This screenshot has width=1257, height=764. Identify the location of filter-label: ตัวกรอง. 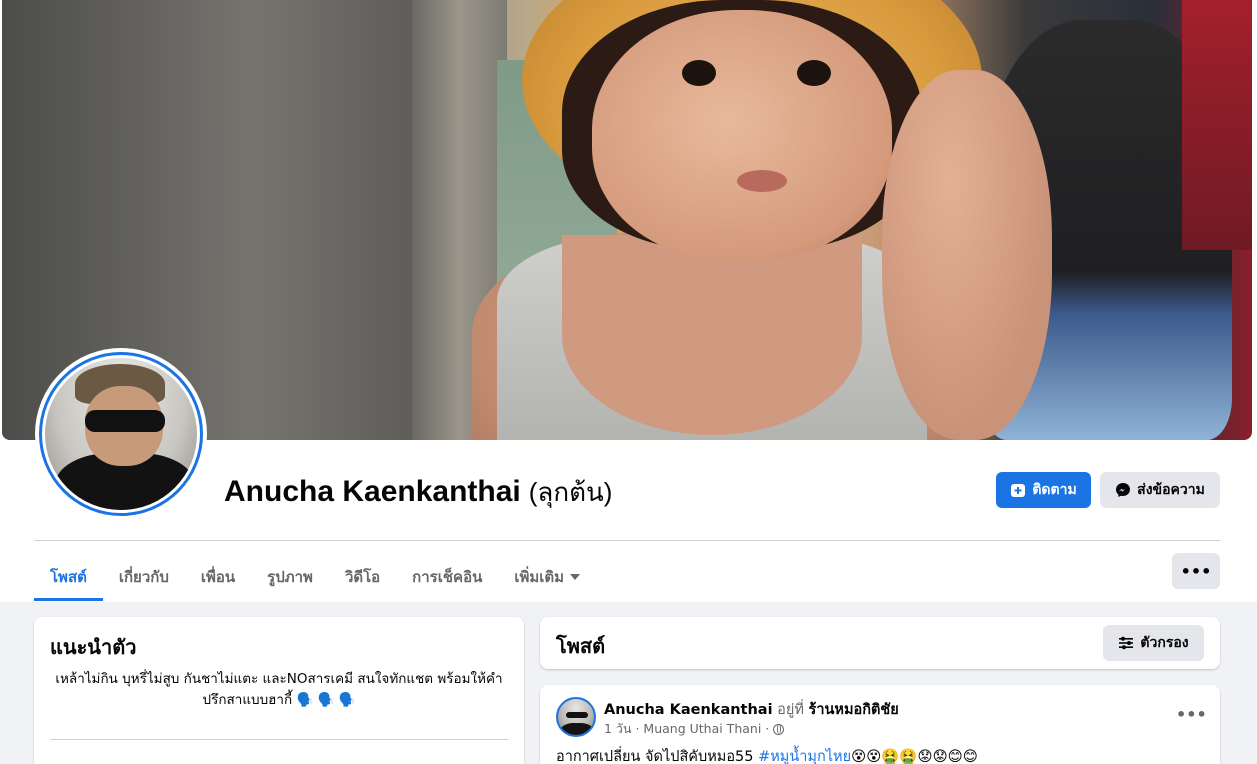
(1164, 643).